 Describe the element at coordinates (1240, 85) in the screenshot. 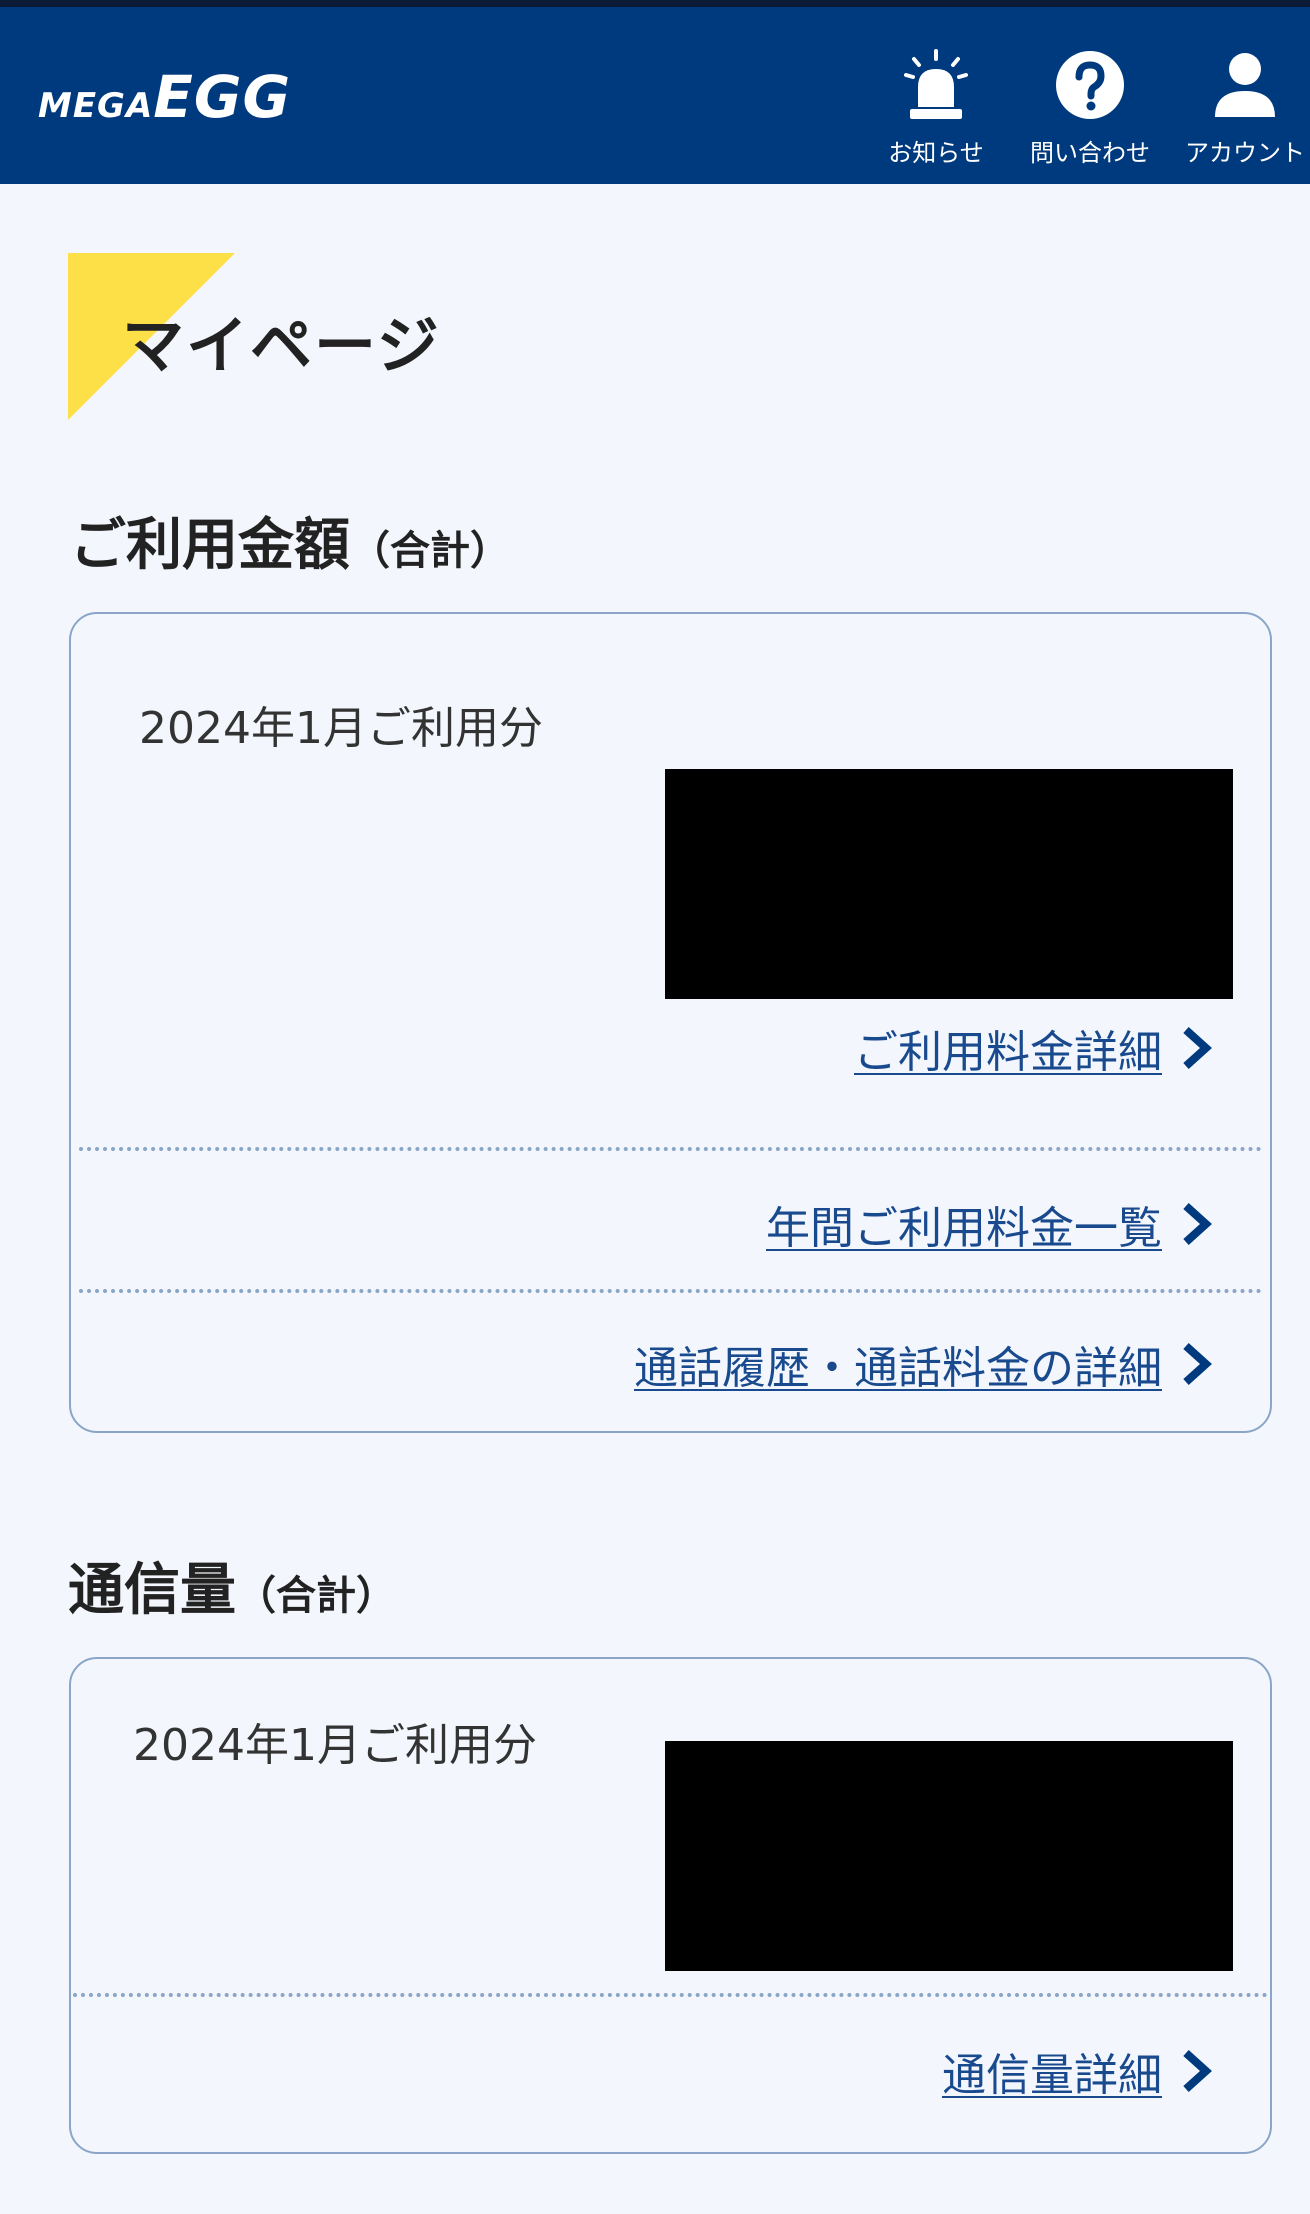

I see `person-icon` at that location.